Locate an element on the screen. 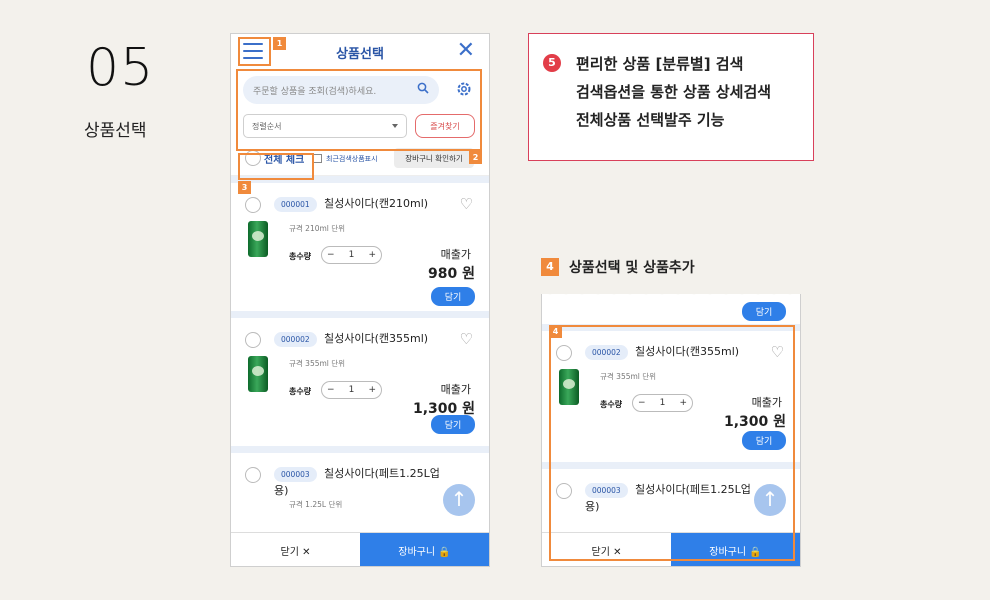 This screenshot has width=990, height=600. note-badge: 5 is located at coordinates (552, 63).